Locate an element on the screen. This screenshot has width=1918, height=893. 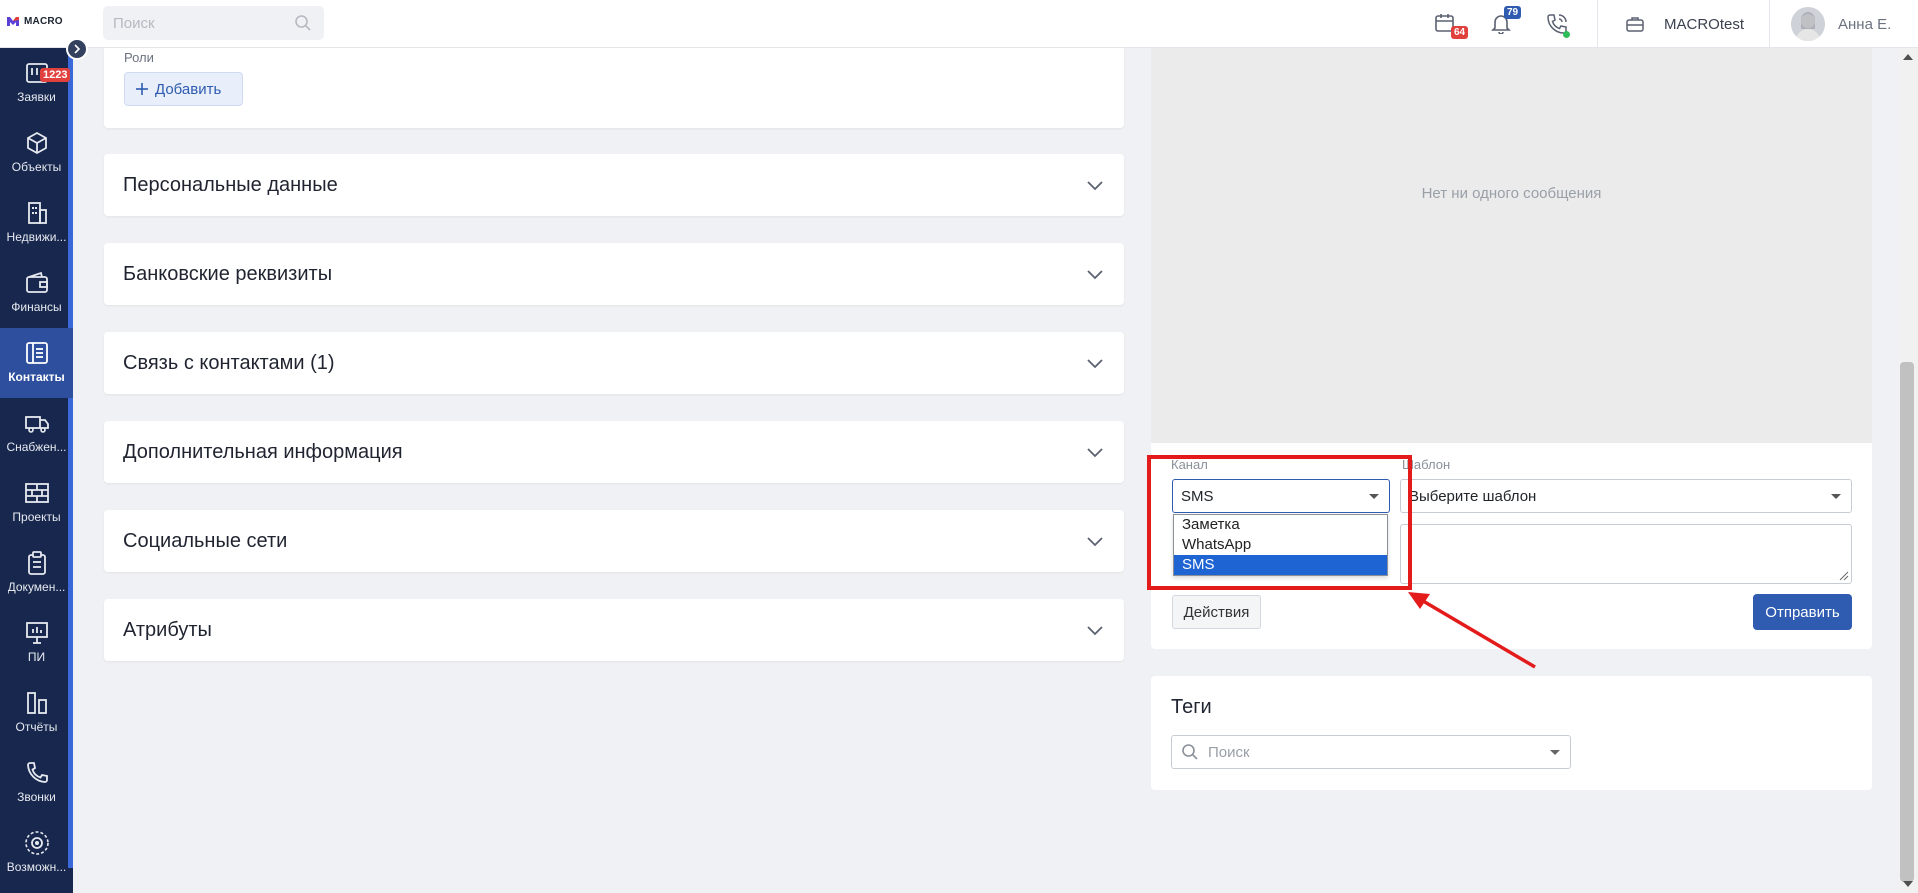
channel-option-whatsapp: WhatsApp is located at coordinates (1280, 545).